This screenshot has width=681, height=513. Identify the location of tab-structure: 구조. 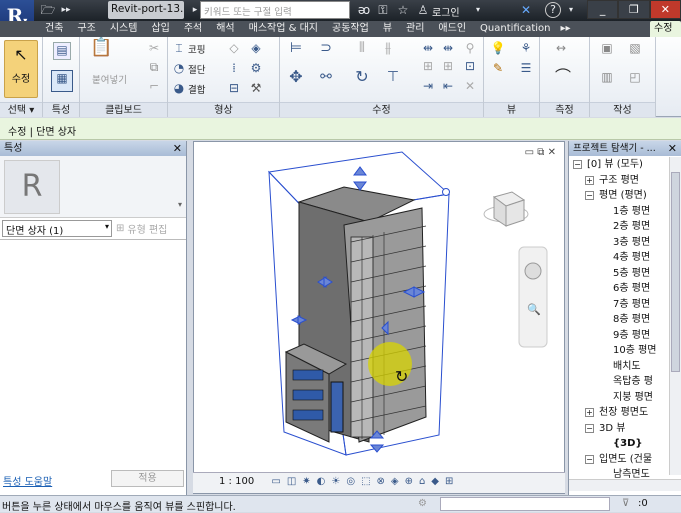
(86, 29).